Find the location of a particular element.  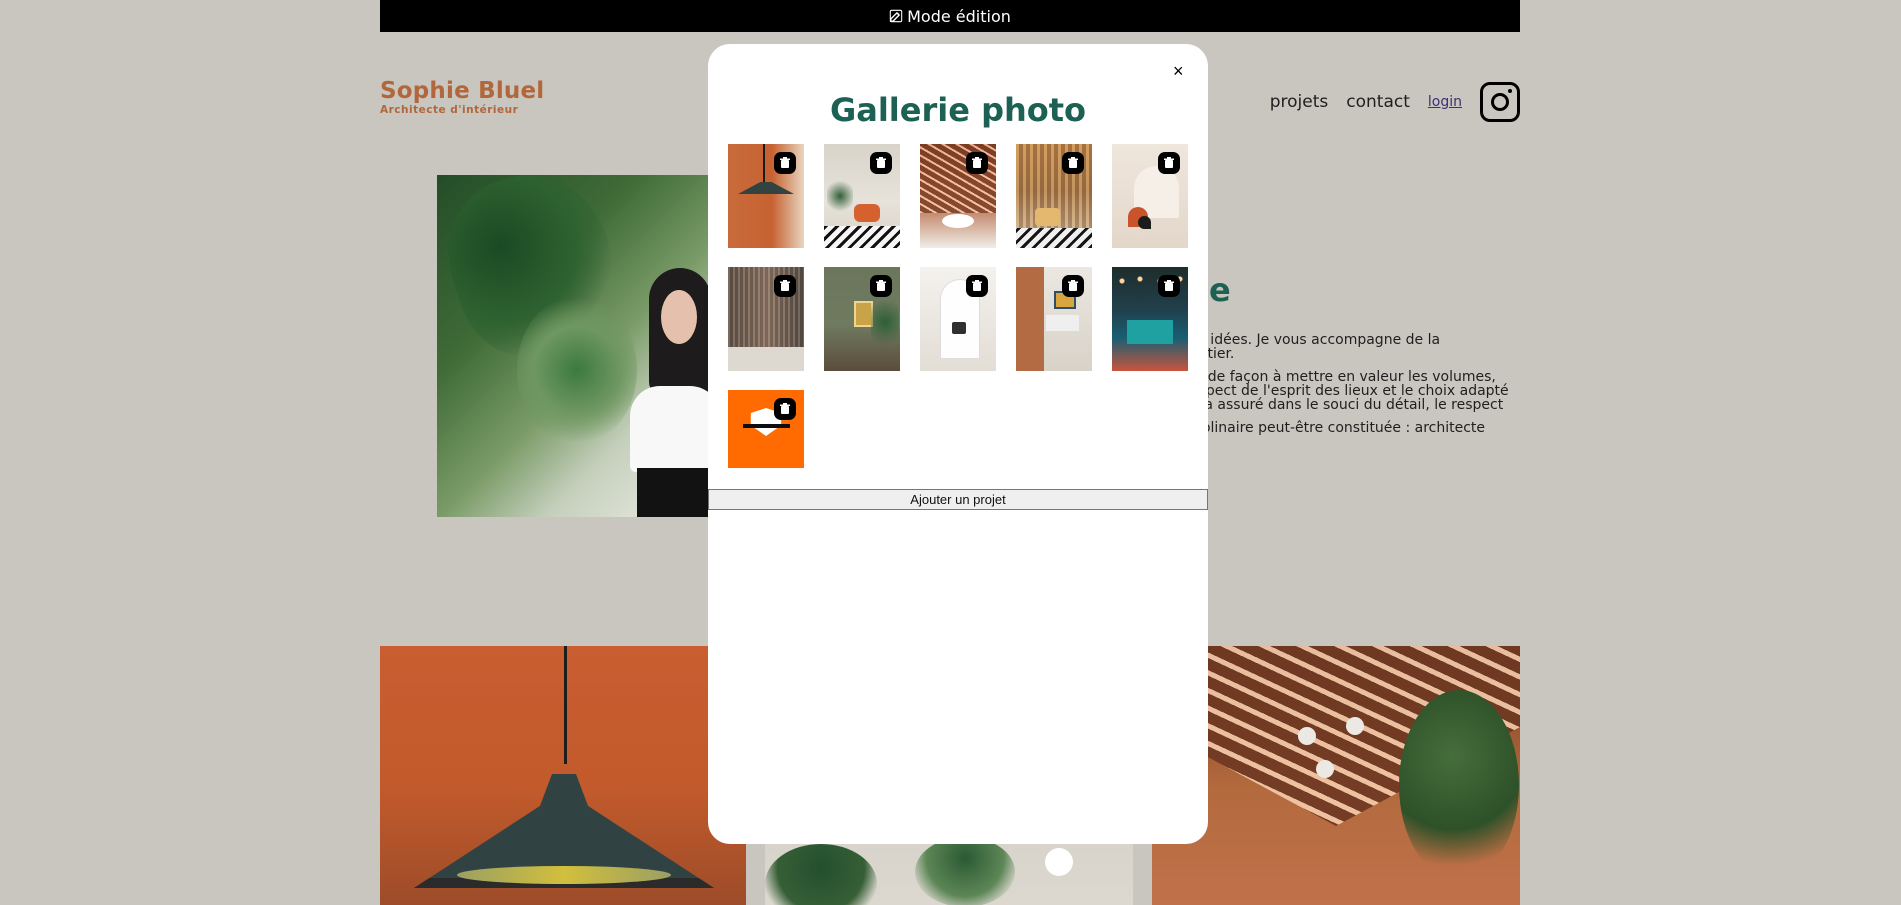

gallery-card-lamp is located at coordinates (563, 775).